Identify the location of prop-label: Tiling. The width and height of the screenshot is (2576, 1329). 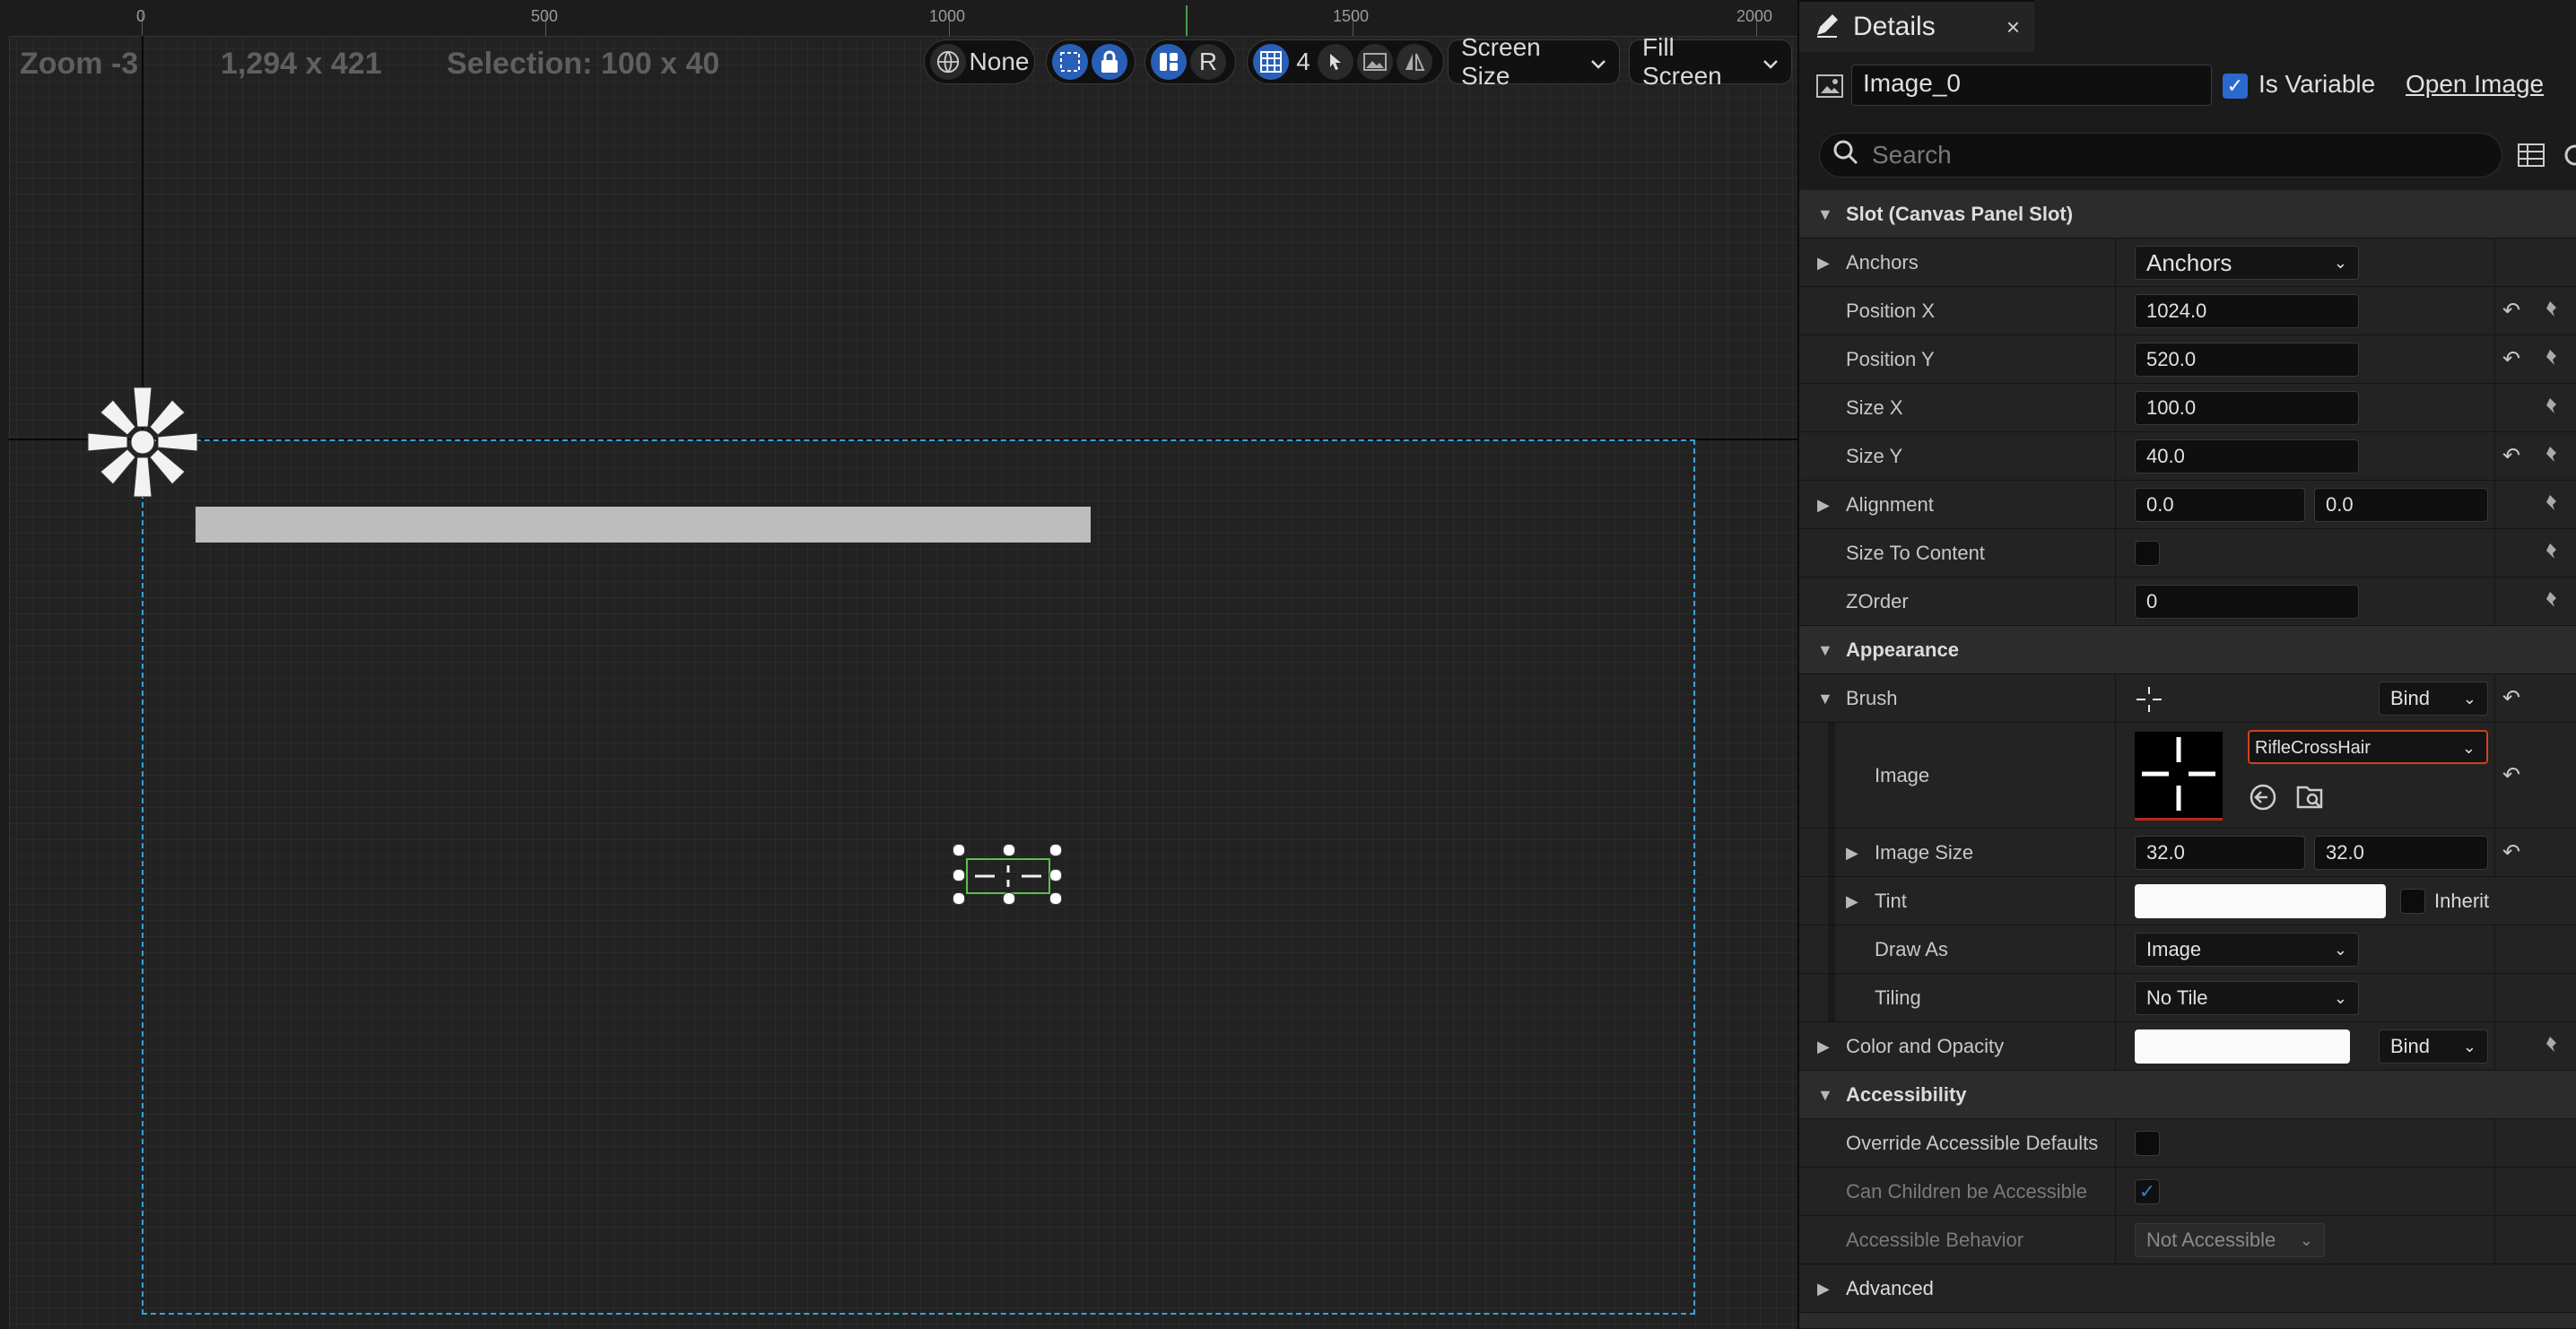
(1898, 997).